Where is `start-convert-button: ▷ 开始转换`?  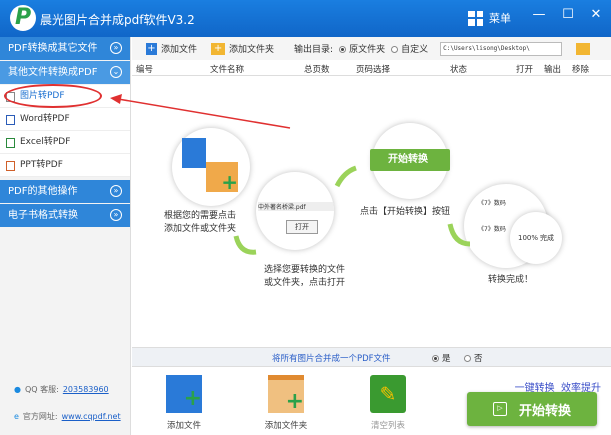
start-convert-button: ▷ 开始转换 is located at coordinates (532, 409).